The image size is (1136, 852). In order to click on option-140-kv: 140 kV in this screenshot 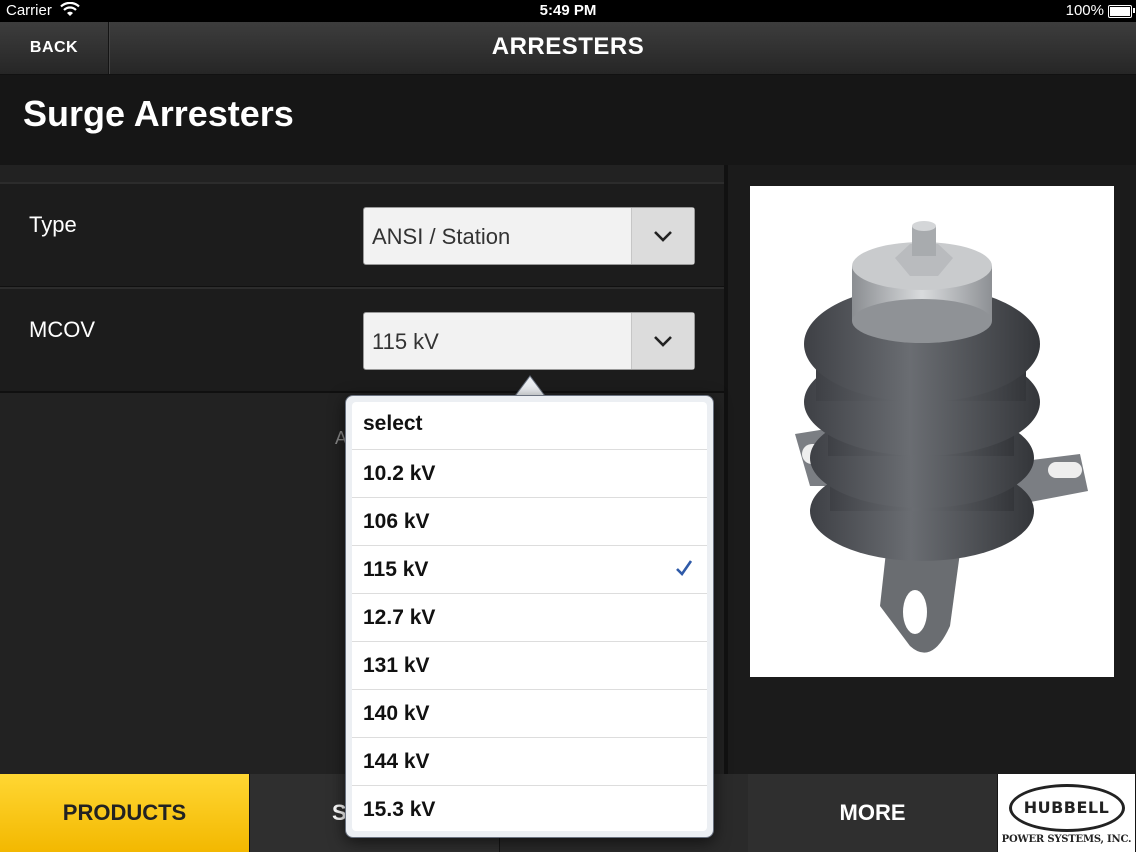, I will do `click(529, 714)`.